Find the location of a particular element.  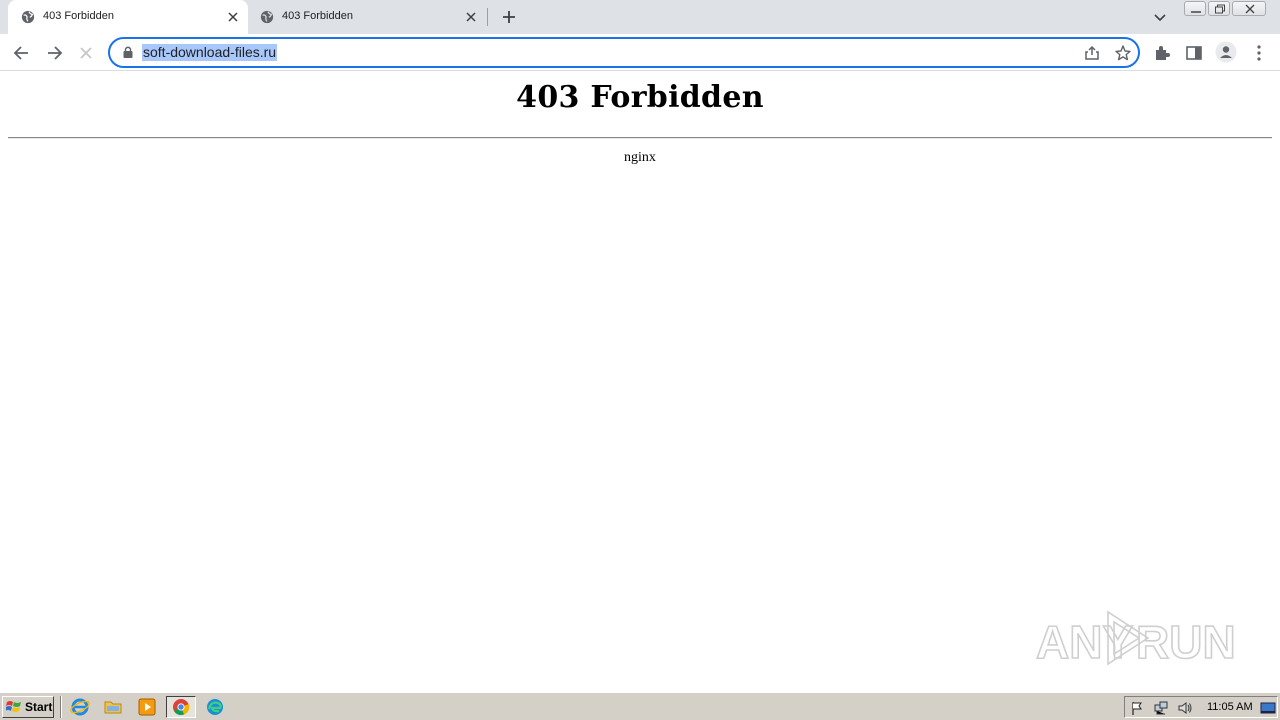

tab-active: 403 Forbidden is located at coordinates (128, 17).